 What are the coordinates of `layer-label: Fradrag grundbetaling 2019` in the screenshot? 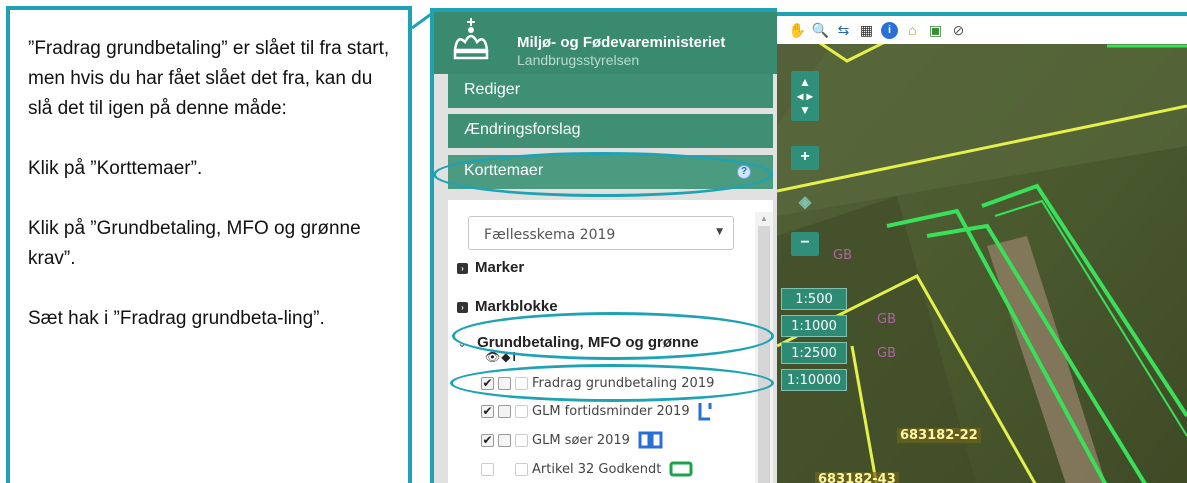 It's located at (623, 383).